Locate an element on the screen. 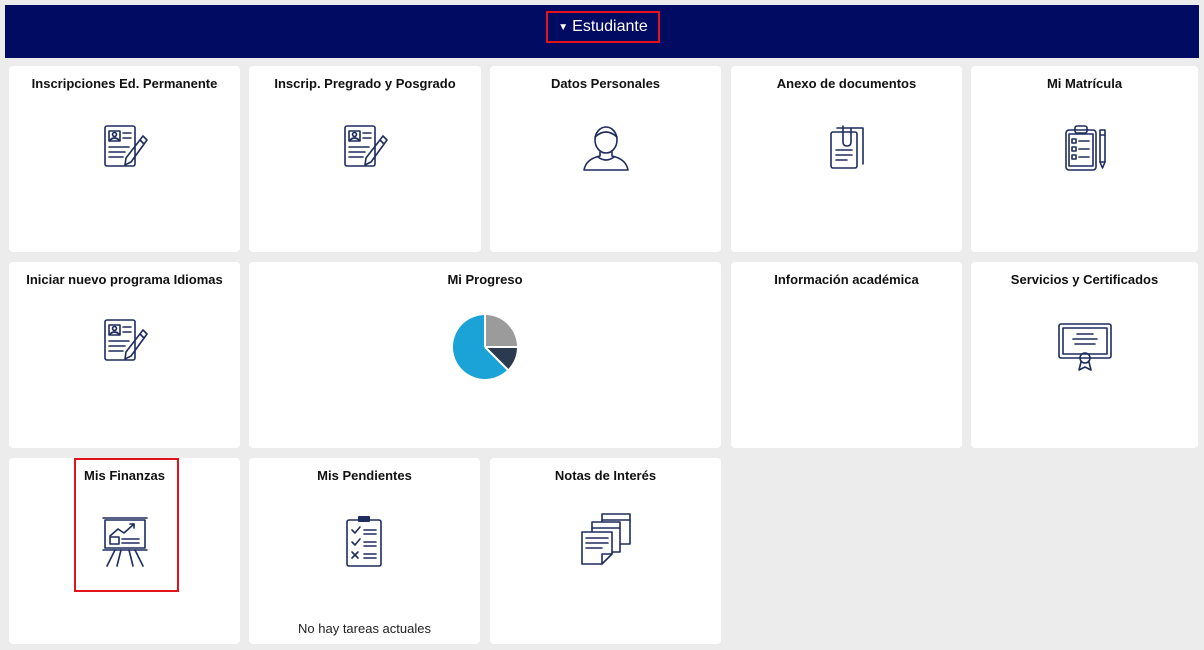  tile-iniciar-nuevo-programa-idiomas: Iniciar nuevo programa Idiomas is located at coordinates (124, 355).